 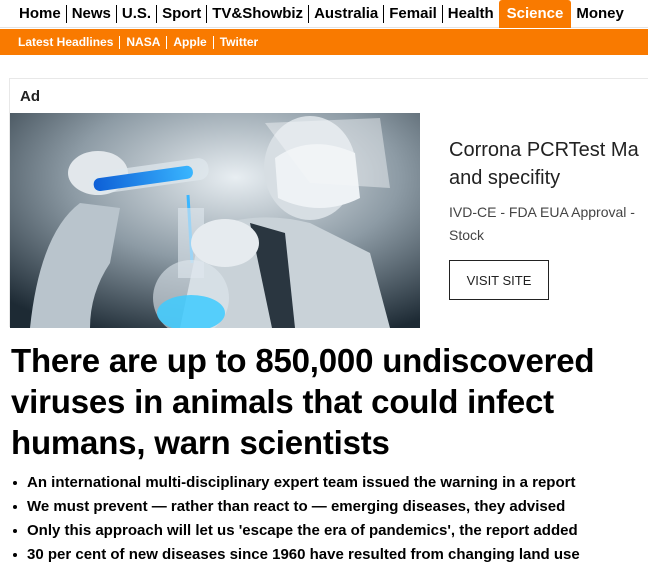 I want to click on nav-item-money: Money, so click(x=600, y=14).